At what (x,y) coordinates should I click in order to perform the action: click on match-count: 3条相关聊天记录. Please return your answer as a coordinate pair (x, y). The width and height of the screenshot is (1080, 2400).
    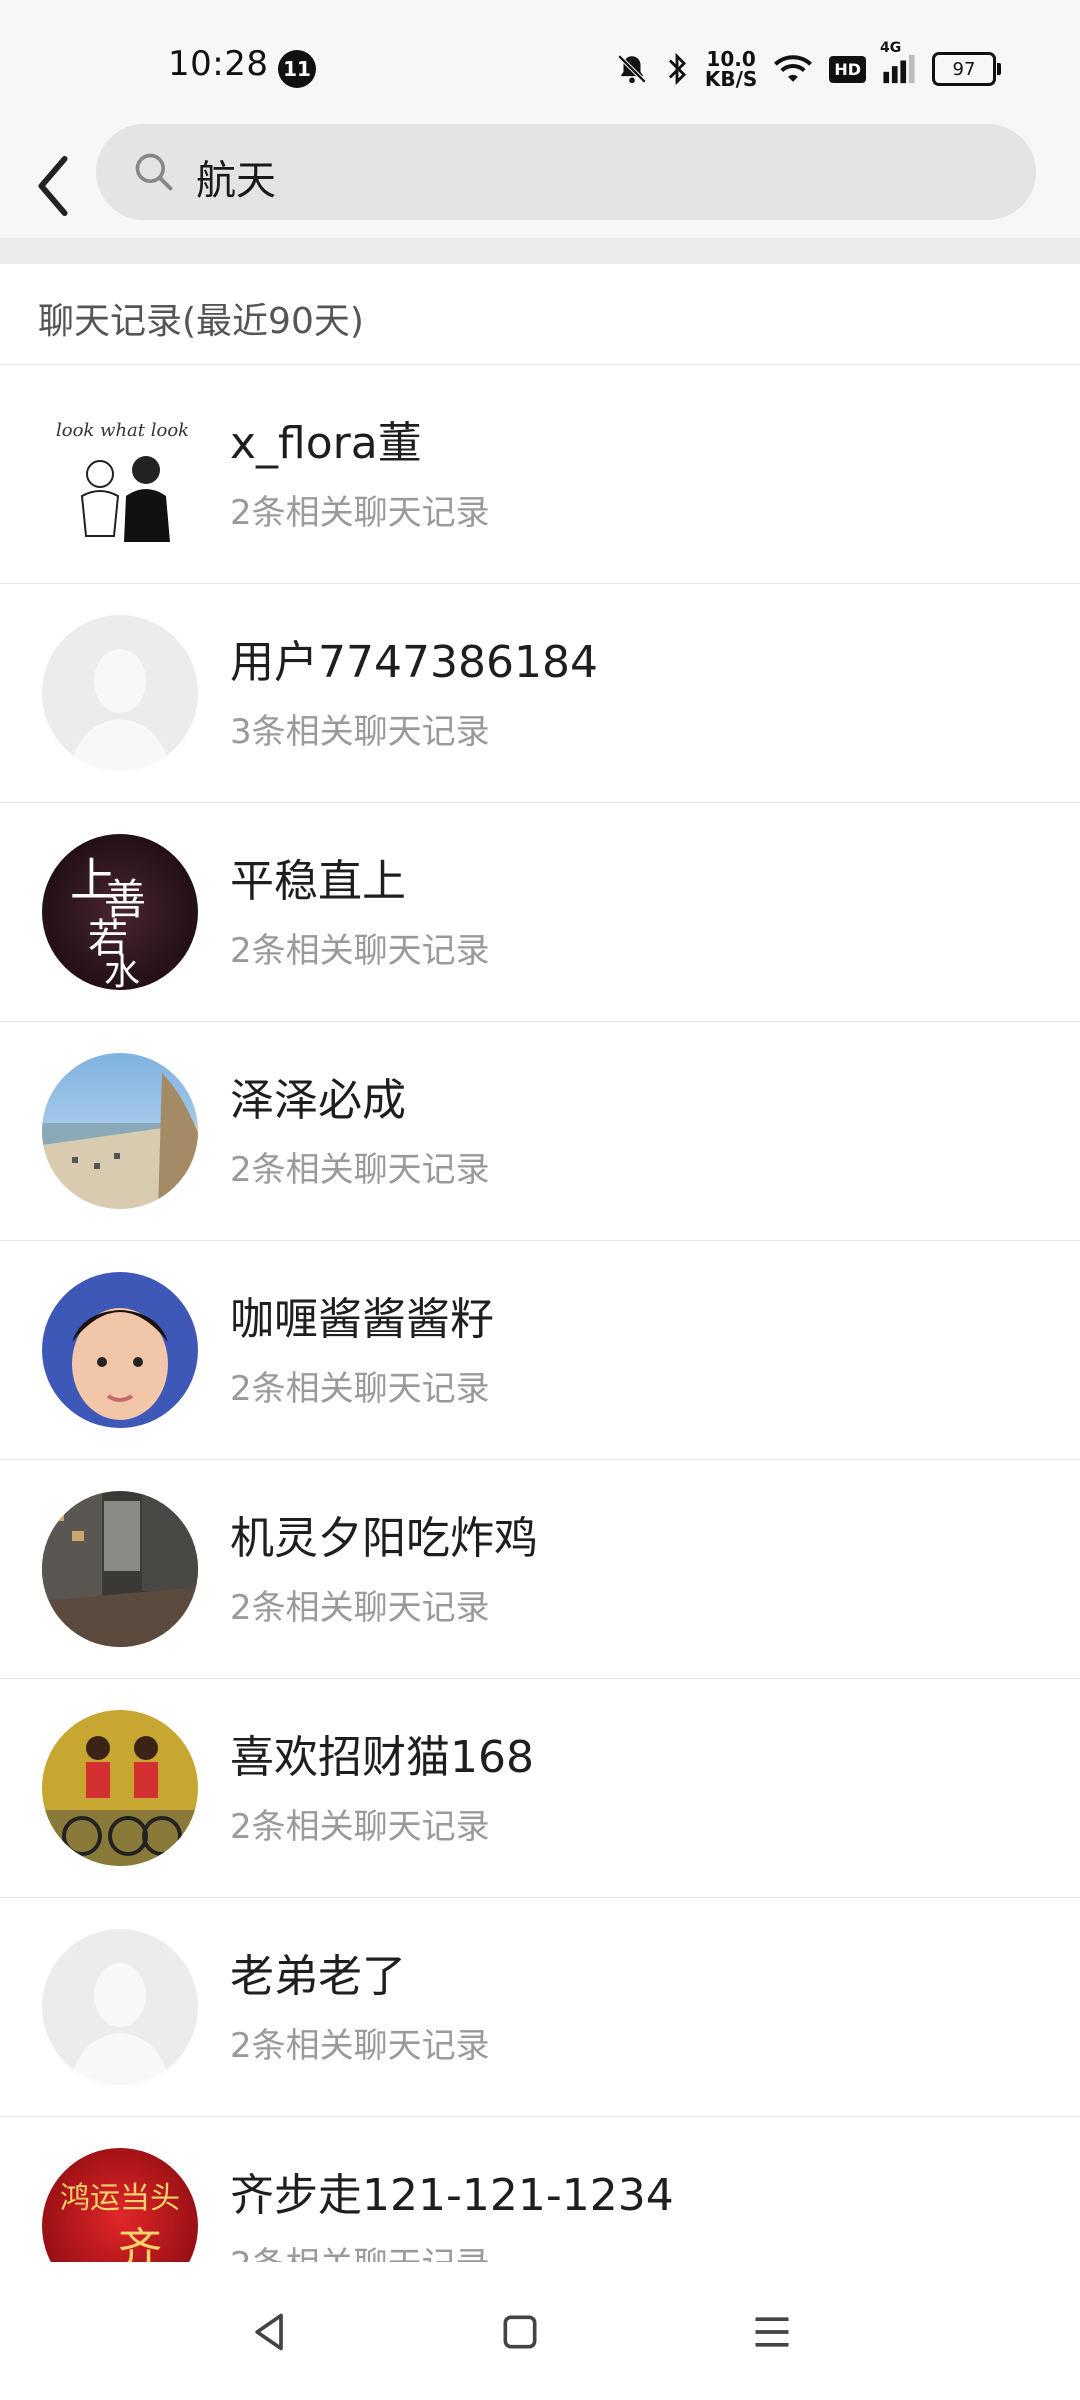
    Looking at the image, I should click on (360, 732).